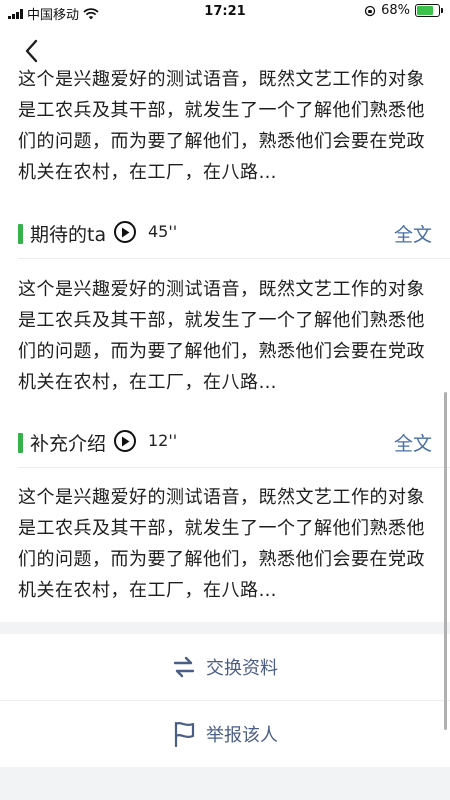 The image size is (450, 800). I want to click on section-header-intro: 补充介绍 12'' 全文, so click(225, 443).